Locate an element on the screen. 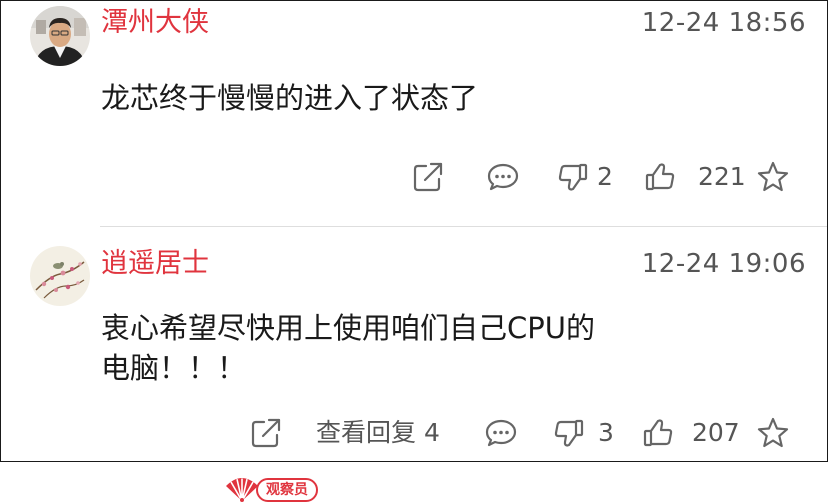 Image resolution: width=828 pixels, height=504 pixels. like-button: 207 is located at coordinates (691, 433).